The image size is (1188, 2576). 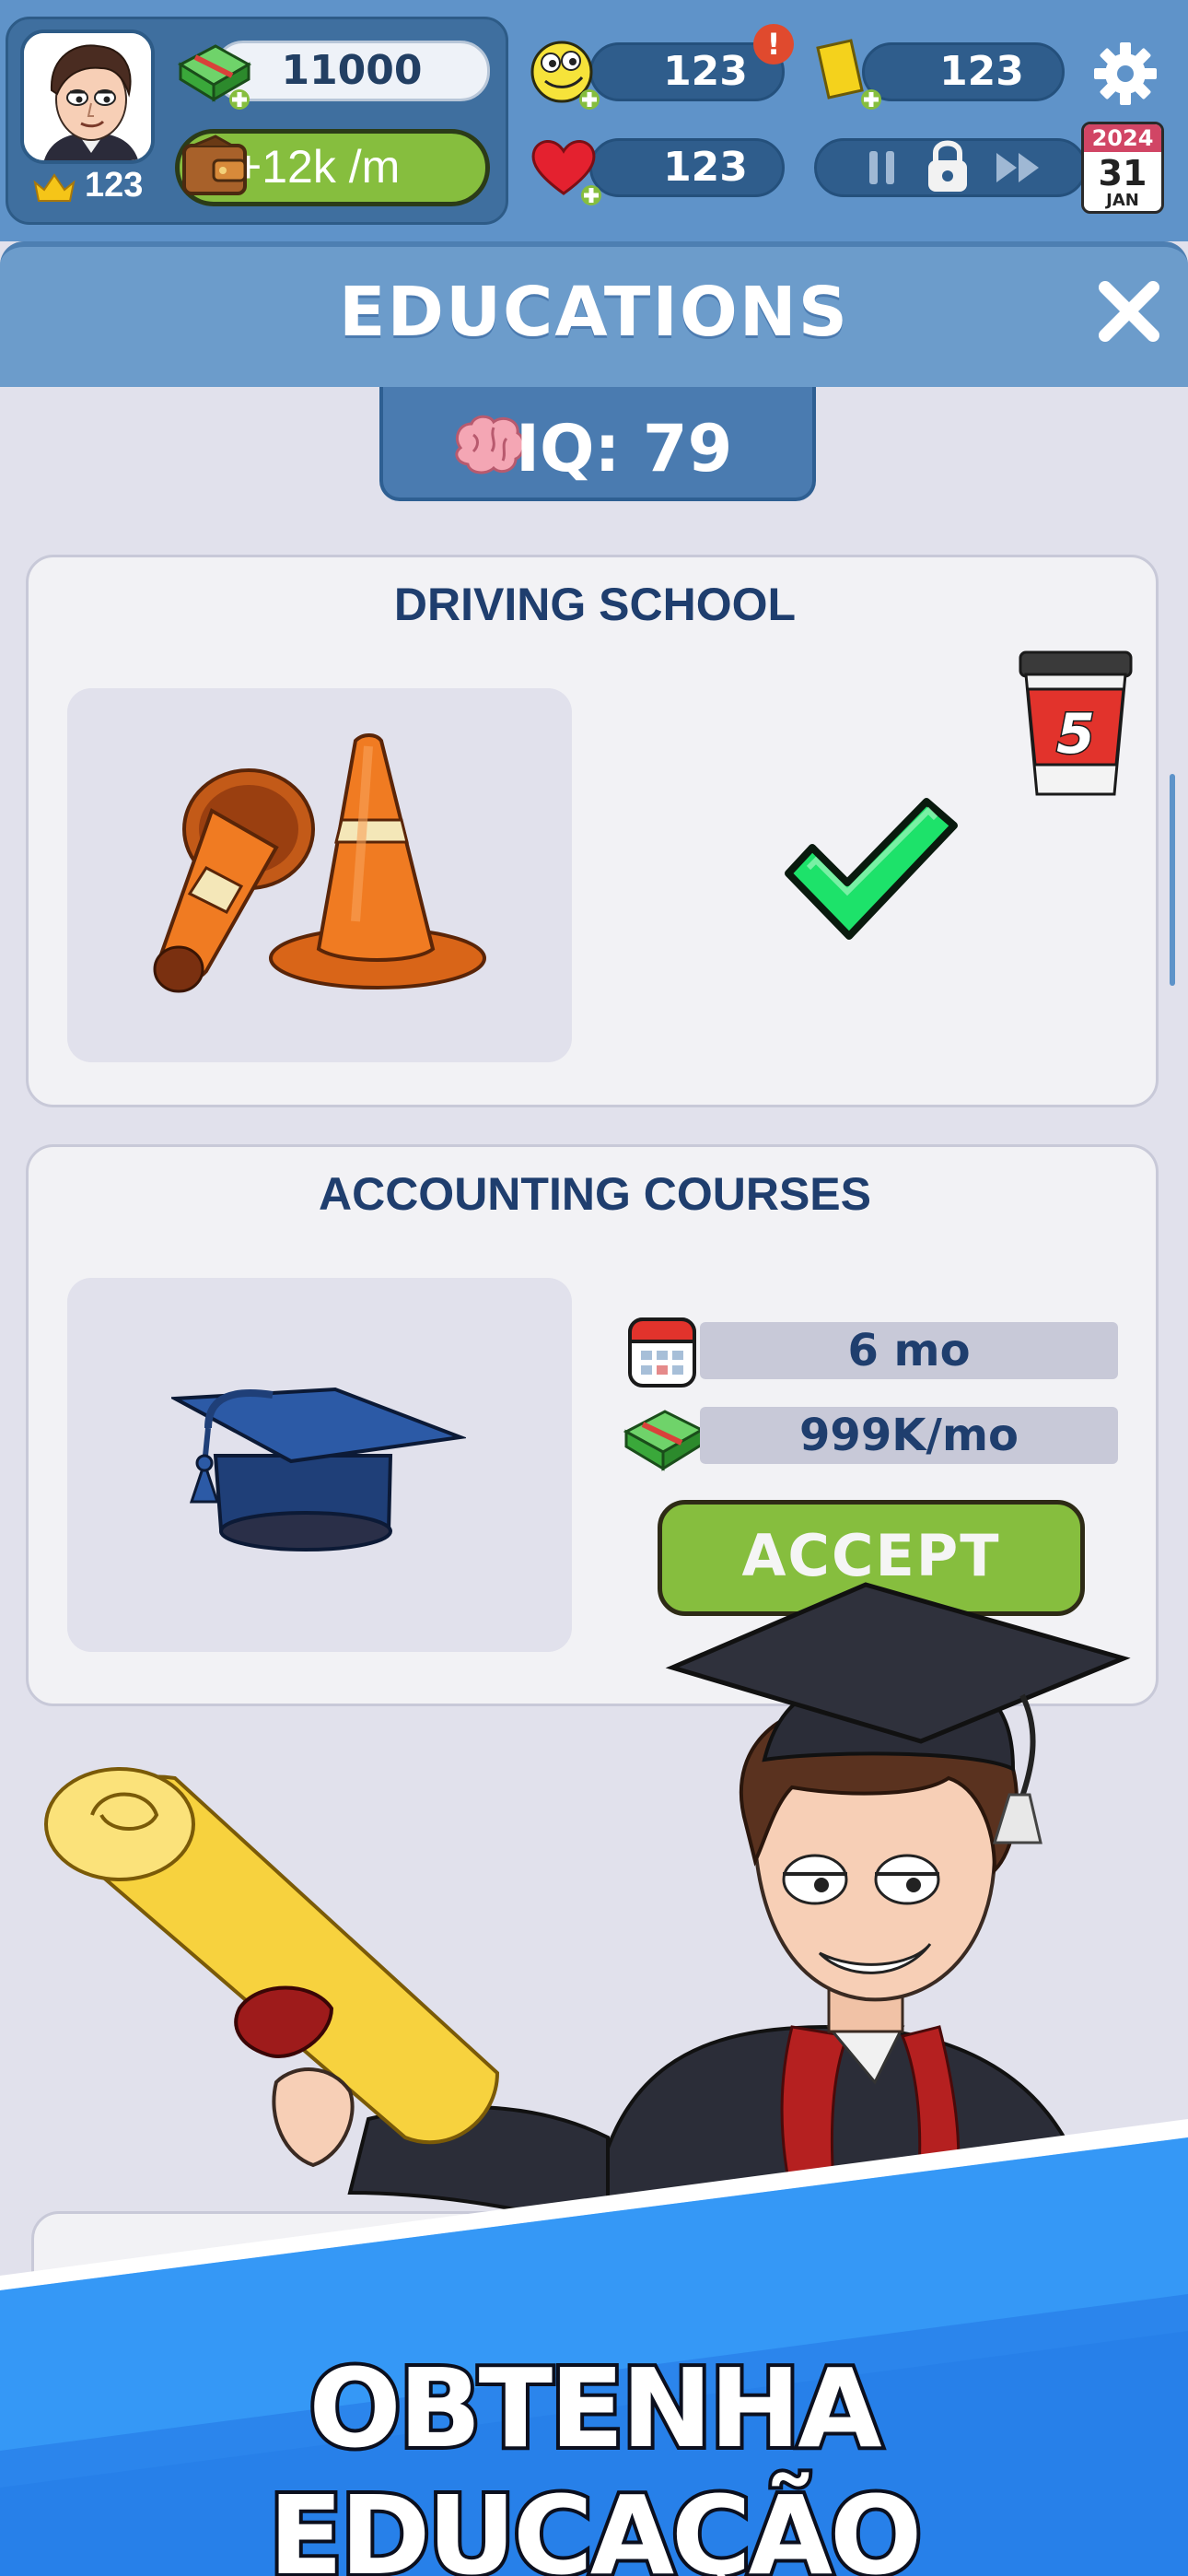 What do you see at coordinates (565, 167) in the screenshot?
I see `heart-icon` at bounding box center [565, 167].